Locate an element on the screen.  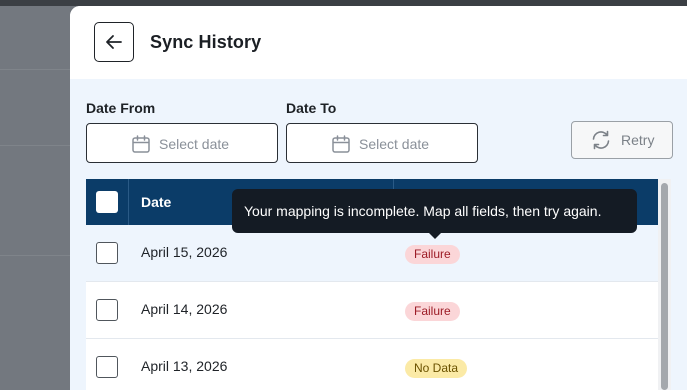
refresh-icon is located at coordinates (601, 140).